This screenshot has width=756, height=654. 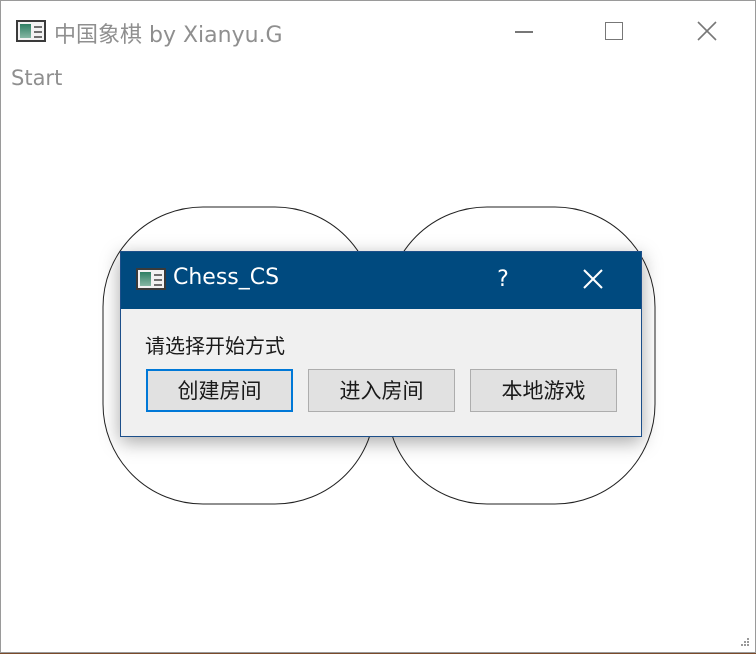 I want to click on join-room-button: 进入房间, so click(x=381, y=390).